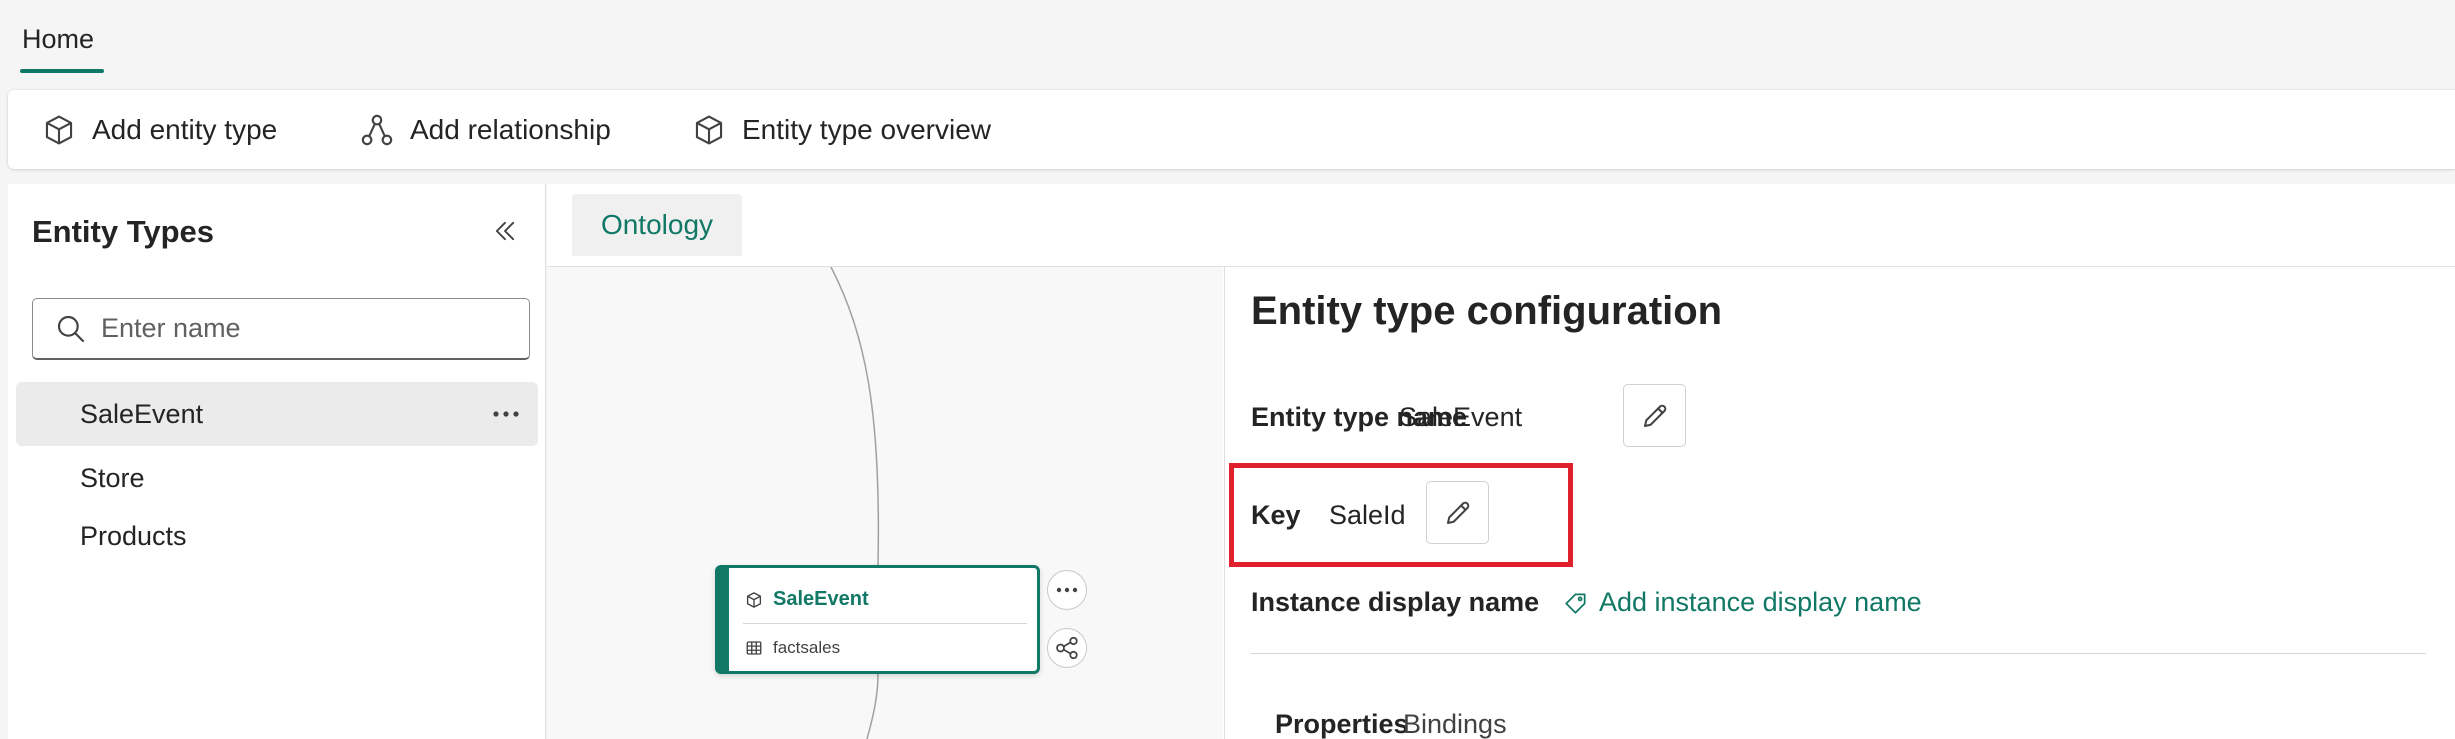 The image size is (2455, 739). I want to click on node-source-label: factsales, so click(807, 647).